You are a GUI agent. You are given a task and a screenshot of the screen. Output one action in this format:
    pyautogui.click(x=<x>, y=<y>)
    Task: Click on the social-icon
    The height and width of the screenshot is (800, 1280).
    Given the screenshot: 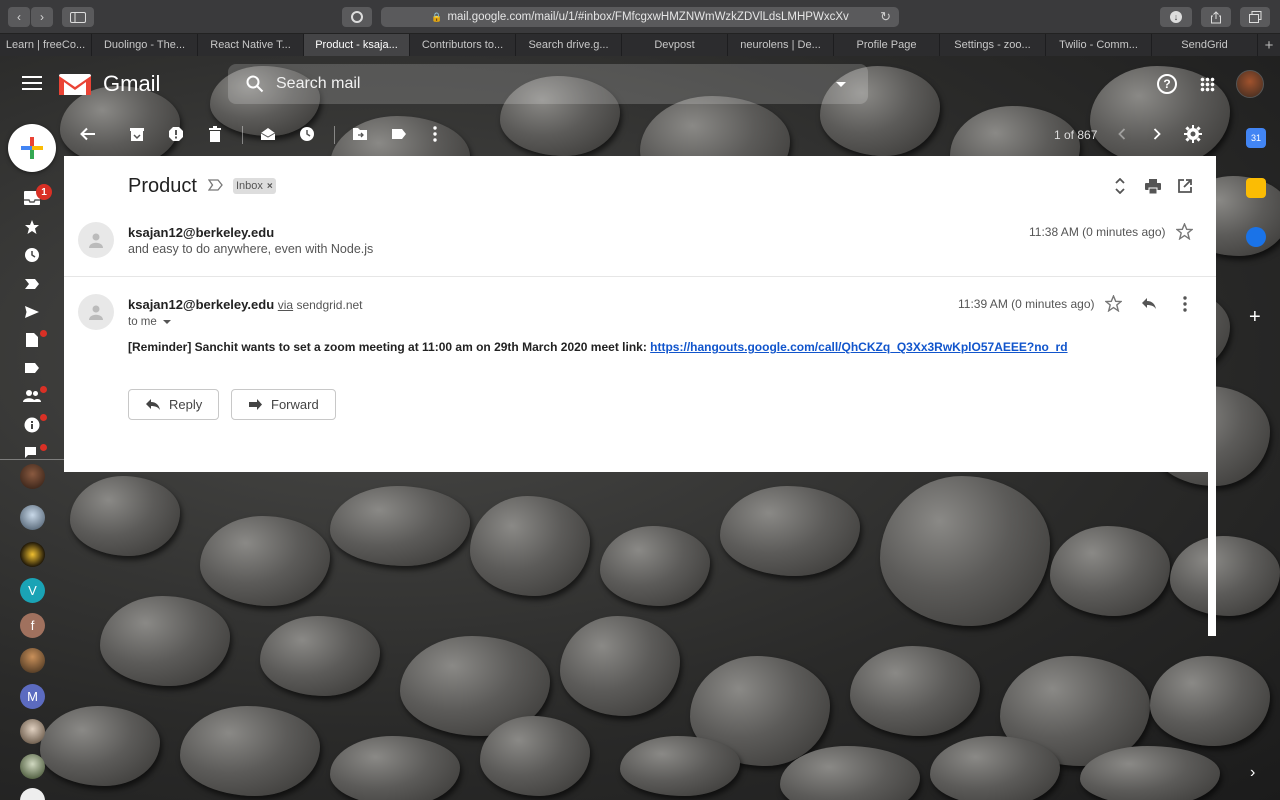 What is the action you would take?
    pyautogui.click(x=32, y=396)
    